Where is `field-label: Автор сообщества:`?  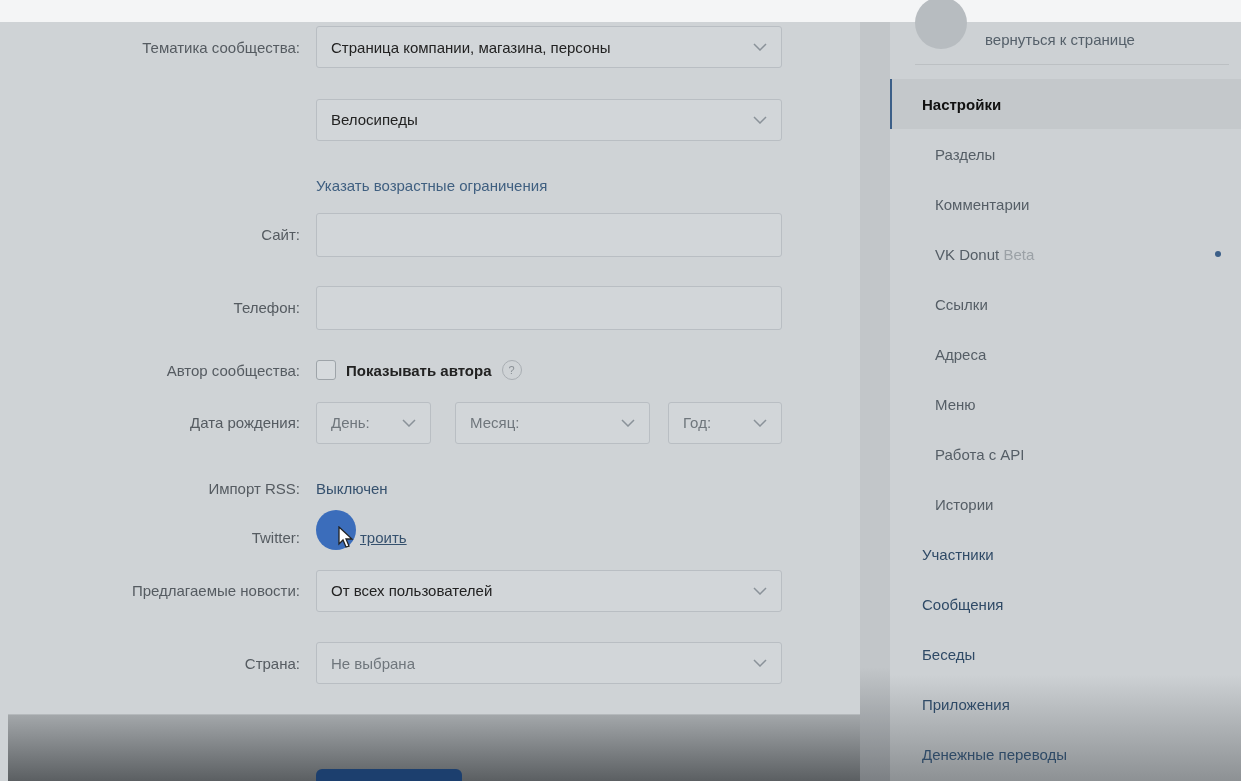
field-label: Автор сообщества: is located at coordinates (233, 370).